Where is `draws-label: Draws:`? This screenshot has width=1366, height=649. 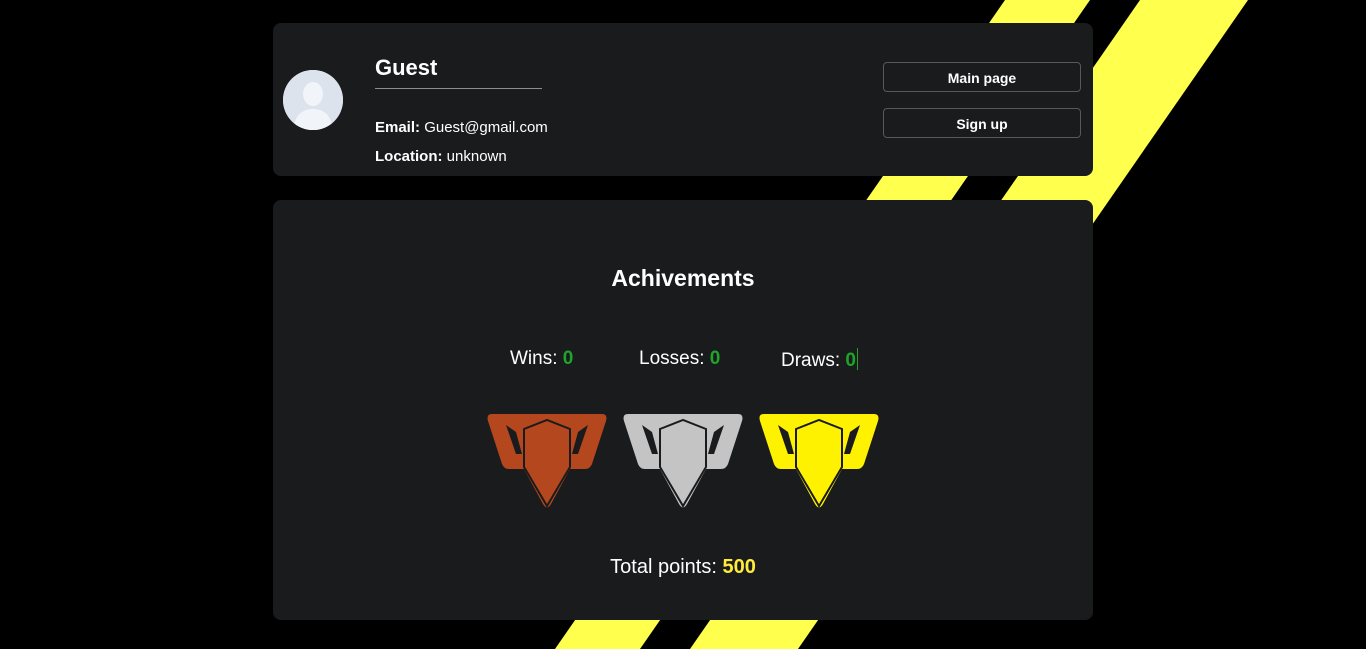 draws-label: Draws: is located at coordinates (811, 360).